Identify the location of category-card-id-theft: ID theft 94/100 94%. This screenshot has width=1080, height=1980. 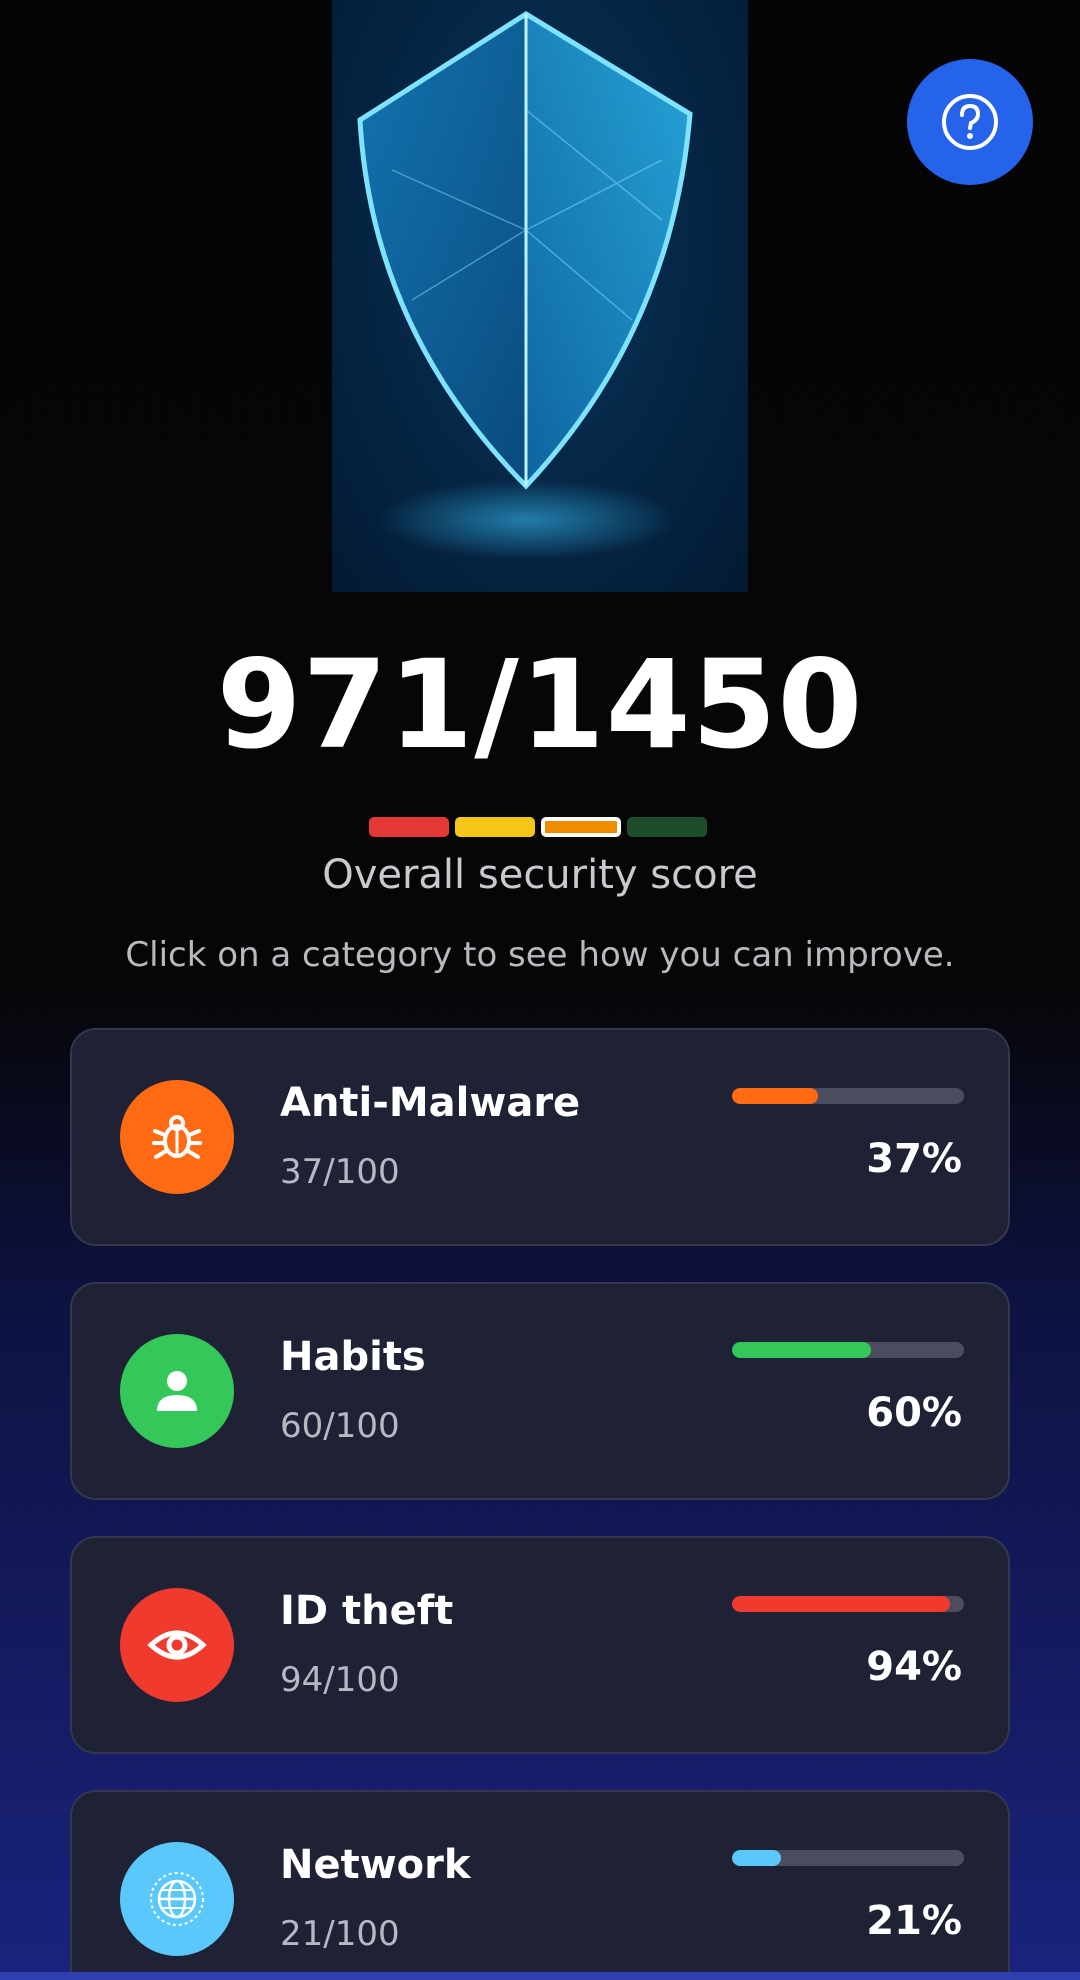
(540, 1645).